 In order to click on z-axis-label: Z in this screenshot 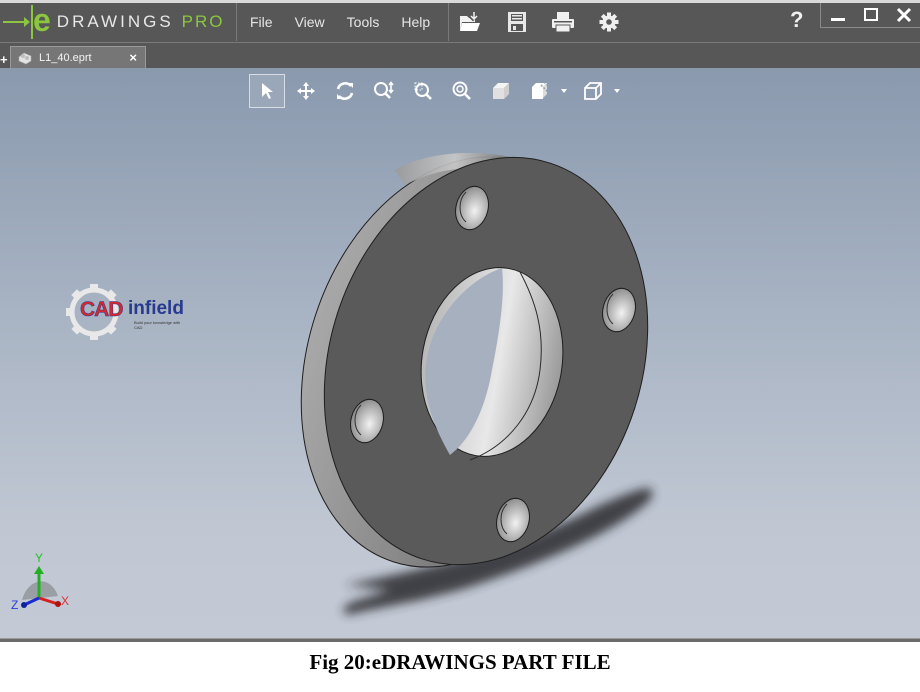, I will do `click(14, 605)`.